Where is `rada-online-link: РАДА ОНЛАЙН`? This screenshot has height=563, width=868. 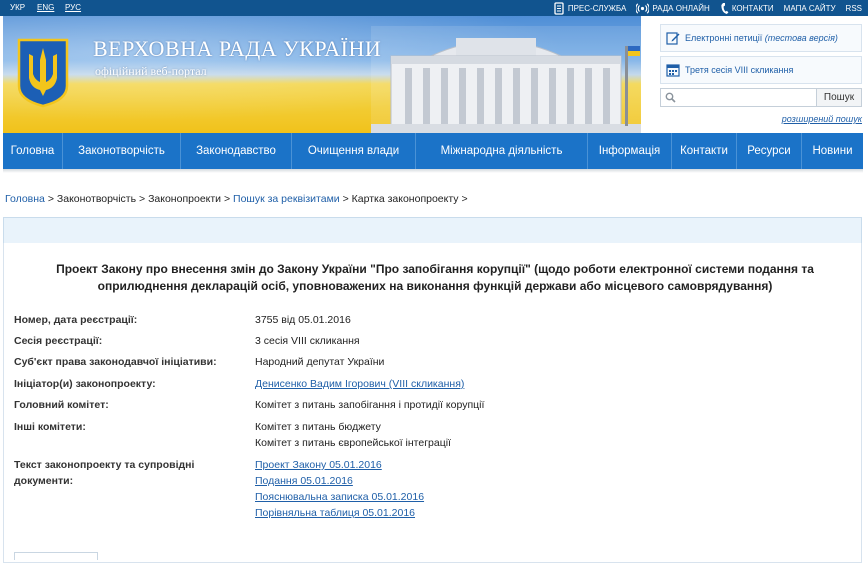 rada-online-link: РАДА ОНЛАЙН is located at coordinates (673, 8).